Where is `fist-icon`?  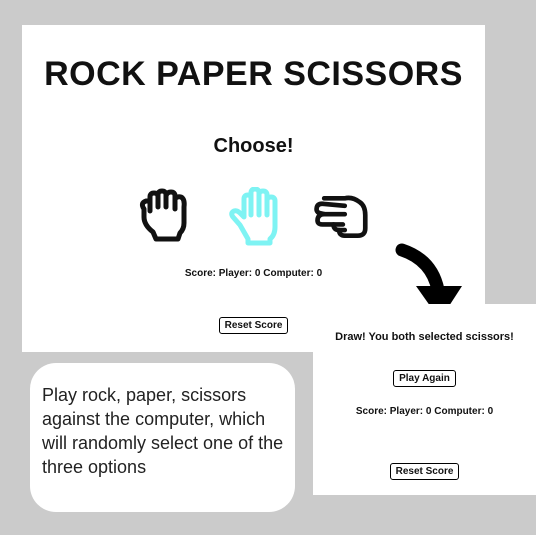
fist-icon is located at coordinates (163, 215).